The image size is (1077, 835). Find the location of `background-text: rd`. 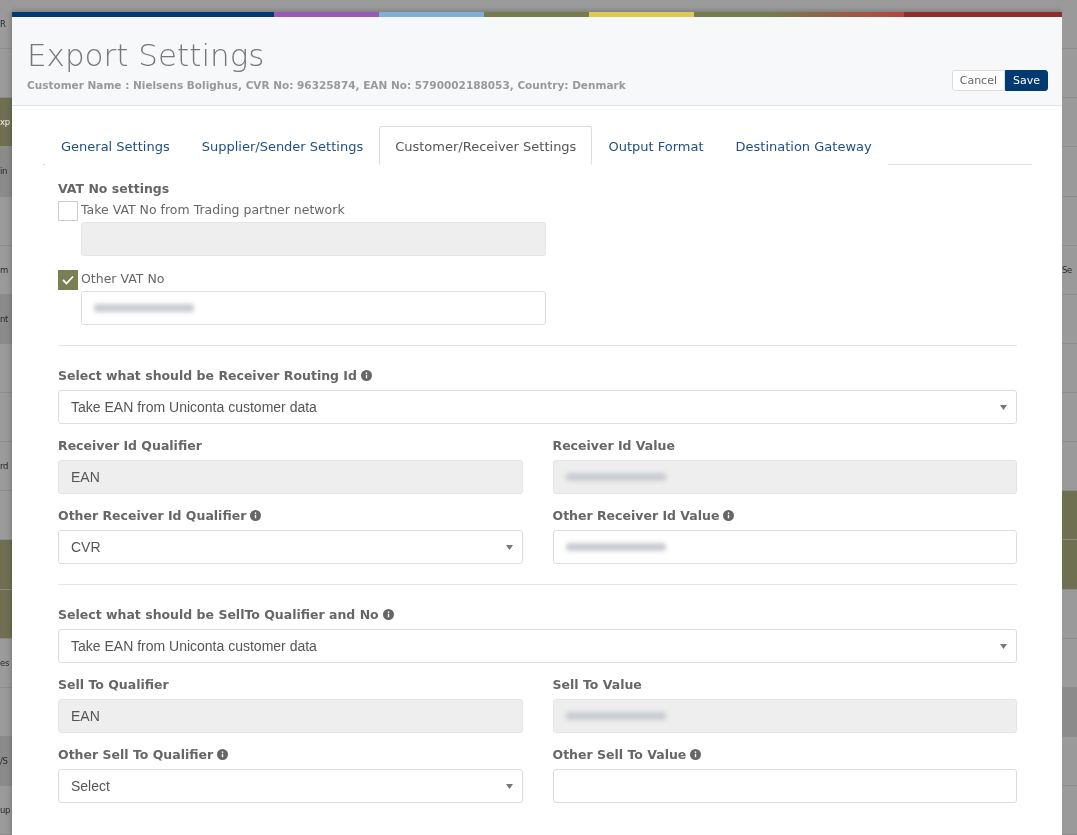

background-text: rd is located at coordinates (4, 466).